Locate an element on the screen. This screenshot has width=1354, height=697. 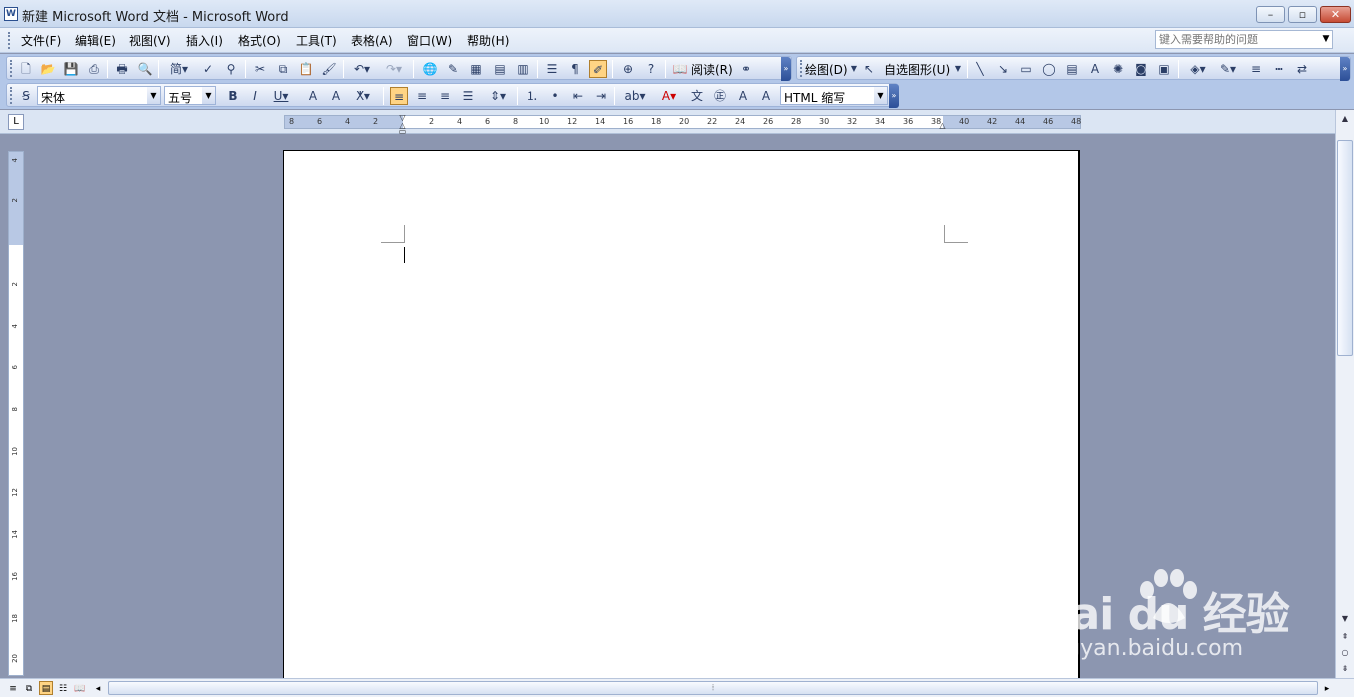
insert-picture-icon: ▣ is located at coordinates (1164, 69).